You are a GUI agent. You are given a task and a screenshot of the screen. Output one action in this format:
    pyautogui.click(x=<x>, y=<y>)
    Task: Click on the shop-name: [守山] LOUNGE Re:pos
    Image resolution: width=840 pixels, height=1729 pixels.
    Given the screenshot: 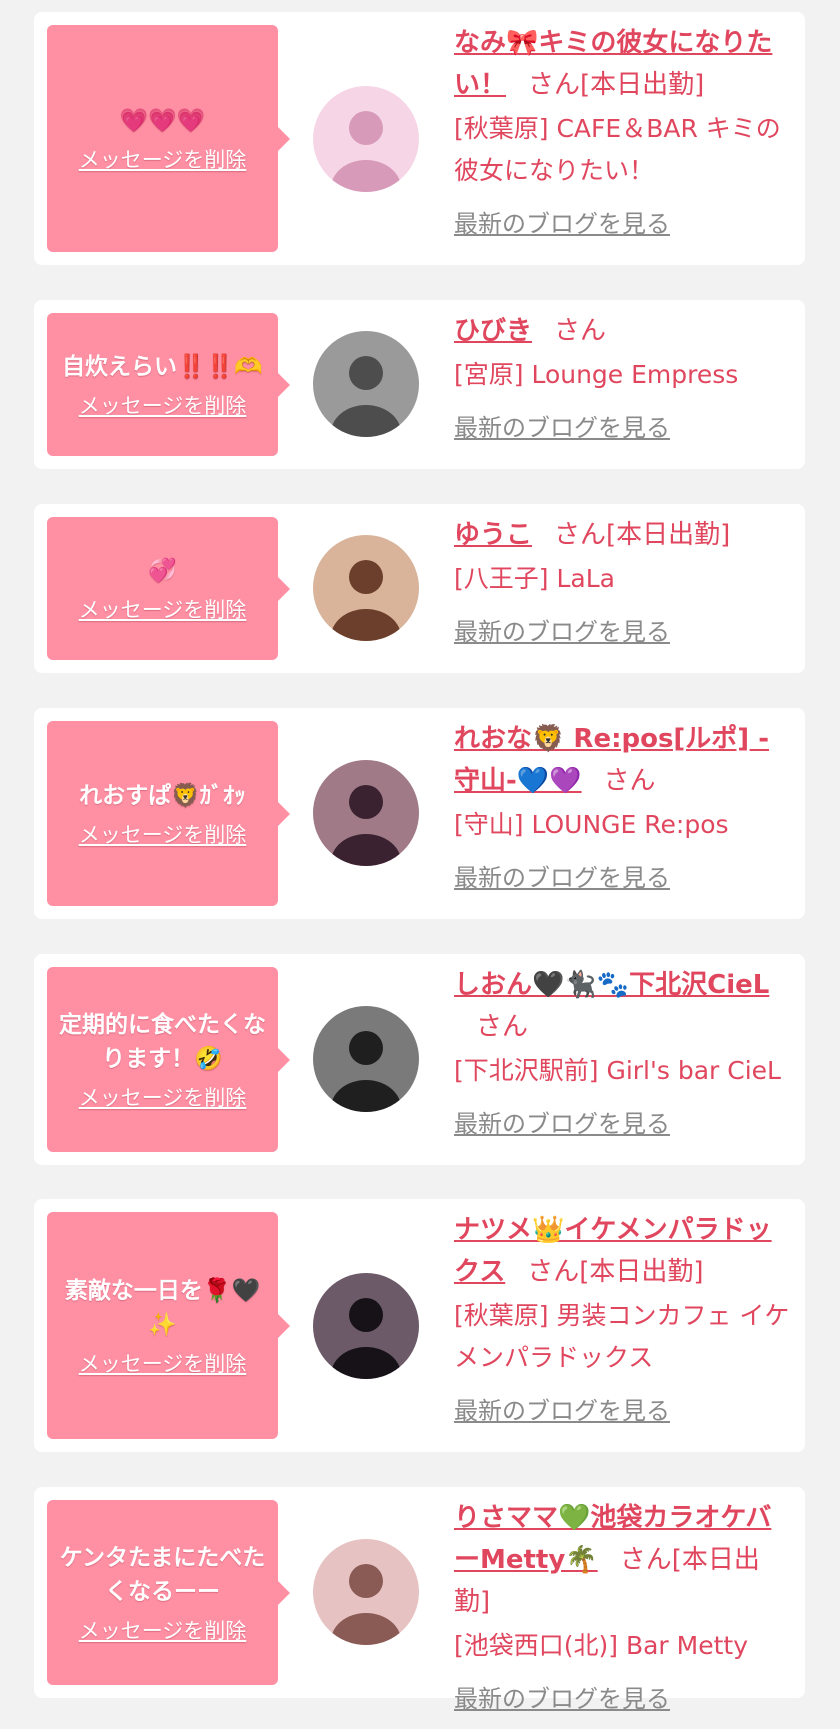 What is the action you would take?
    pyautogui.click(x=591, y=824)
    